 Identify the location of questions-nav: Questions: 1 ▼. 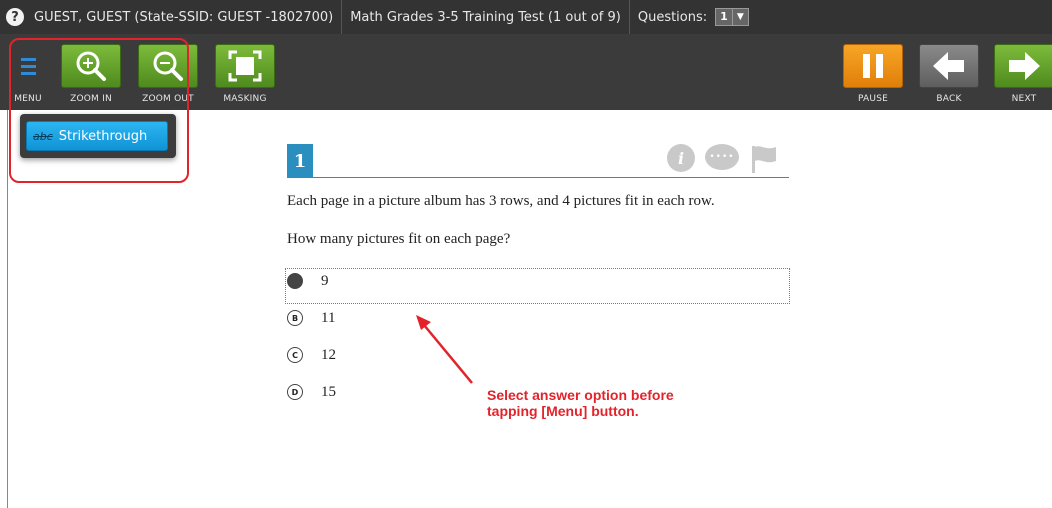
(693, 17).